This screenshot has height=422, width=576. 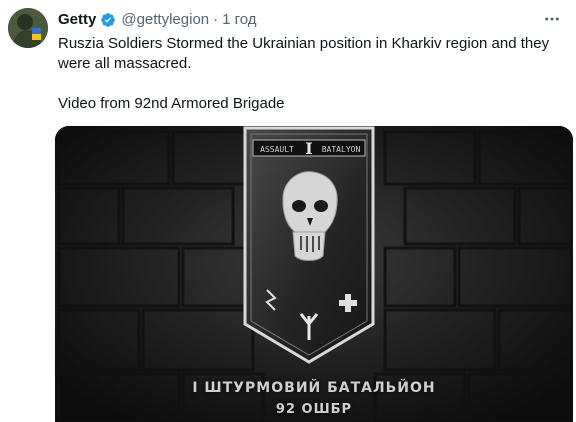 I want to click on avatar, so click(x=28, y=28).